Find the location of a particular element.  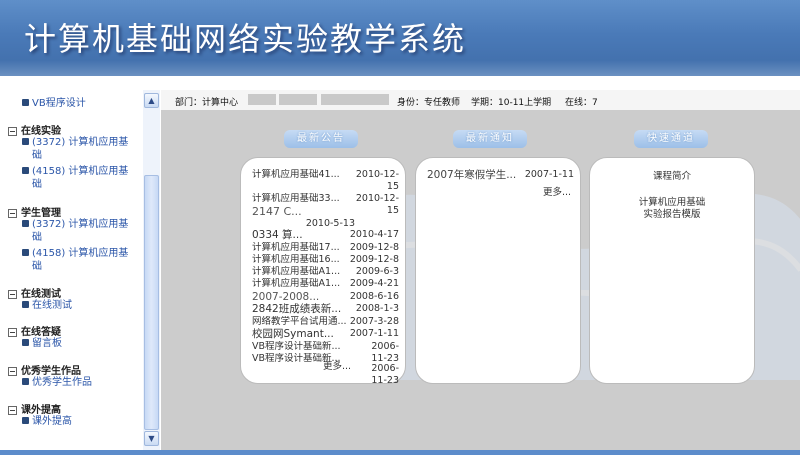

course-intro-link: 课程简介 is located at coordinates (672, 175).